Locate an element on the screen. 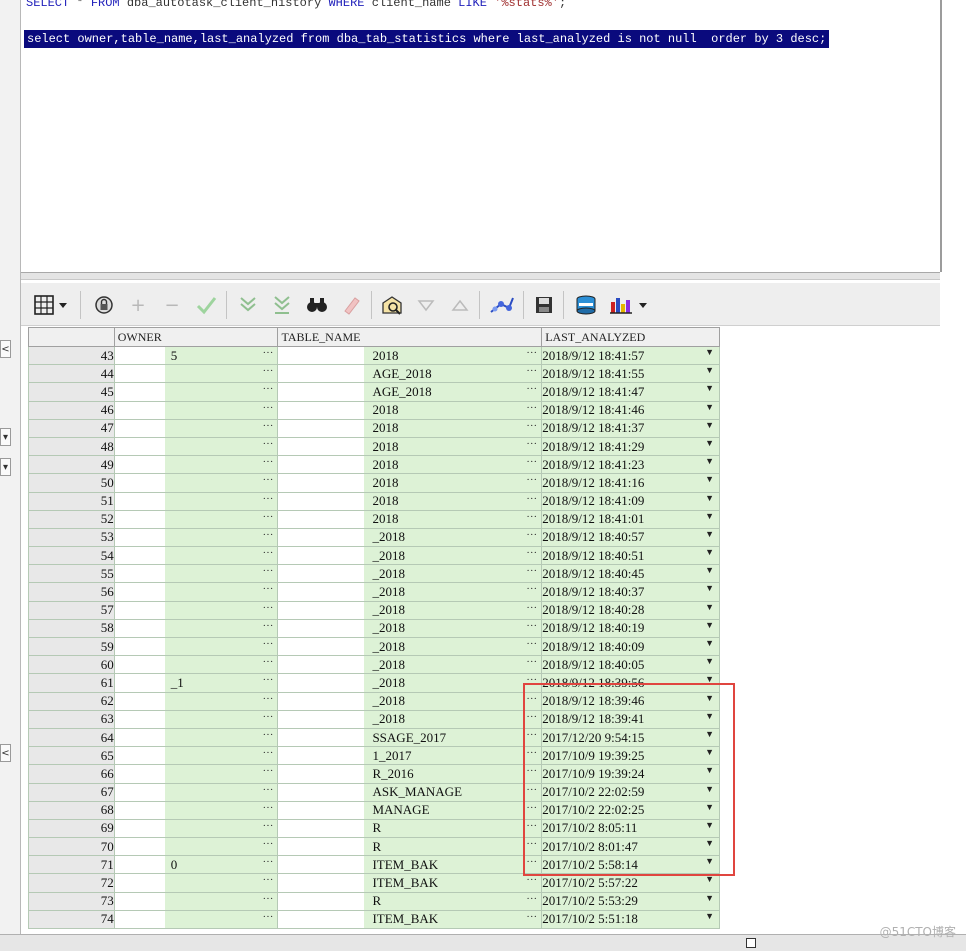 Image resolution: width=966 pixels, height=951 pixels. table-row: 46 ··· 2018 ··· 2018/9/12 18:41:46 ▼ is located at coordinates (374, 410).